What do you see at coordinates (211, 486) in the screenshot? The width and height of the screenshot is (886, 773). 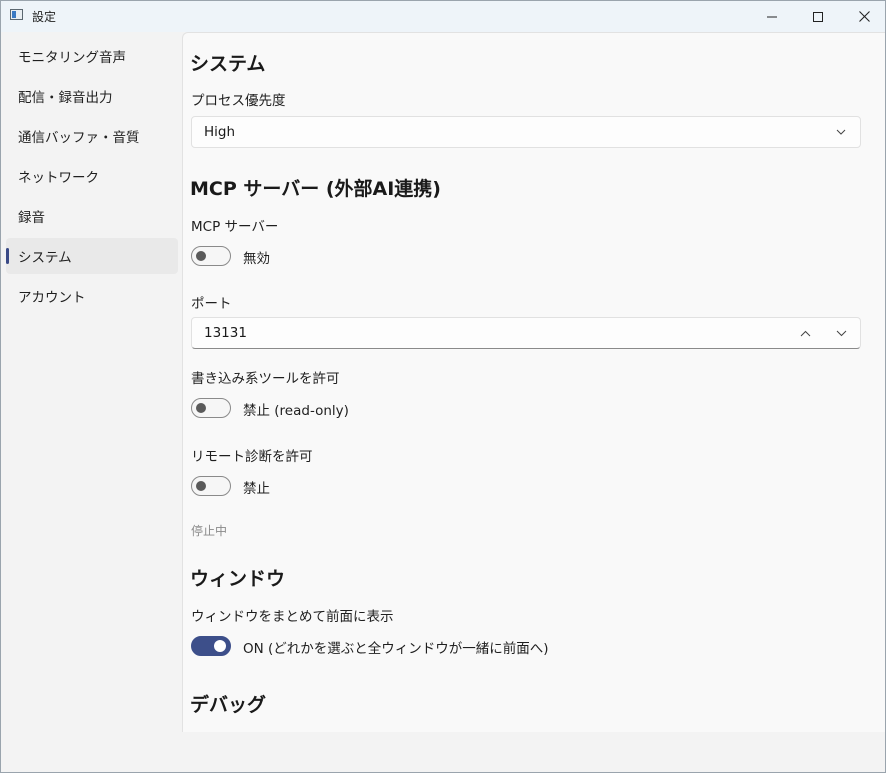 I see `allow-remote-diagnostics-toggle` at bounding box center [211, 486].